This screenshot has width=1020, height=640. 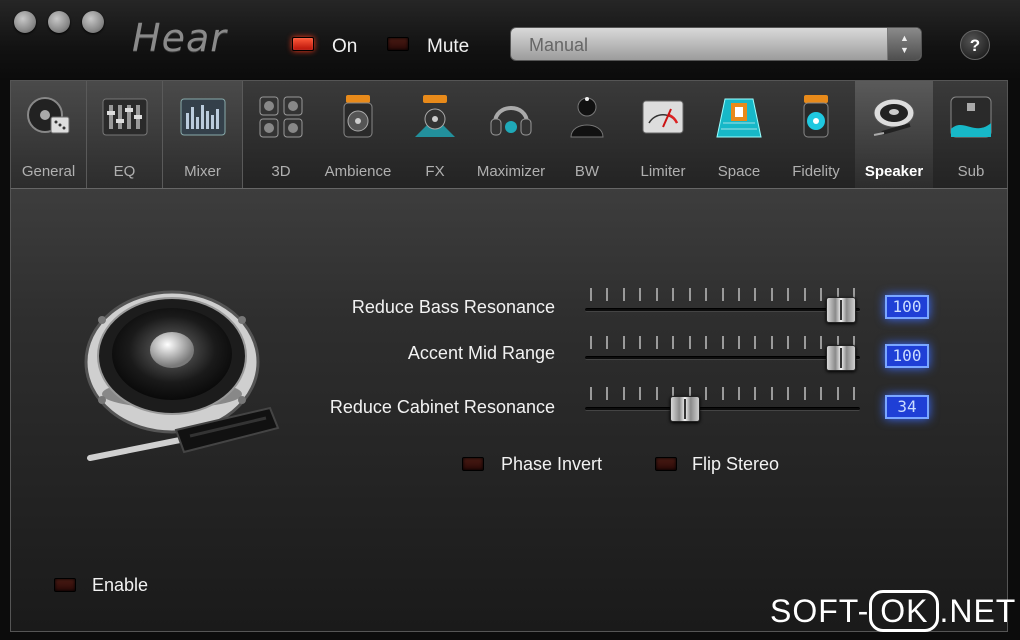 I want to click on tab-limiter: Limiter, so click(x=663, y=135).